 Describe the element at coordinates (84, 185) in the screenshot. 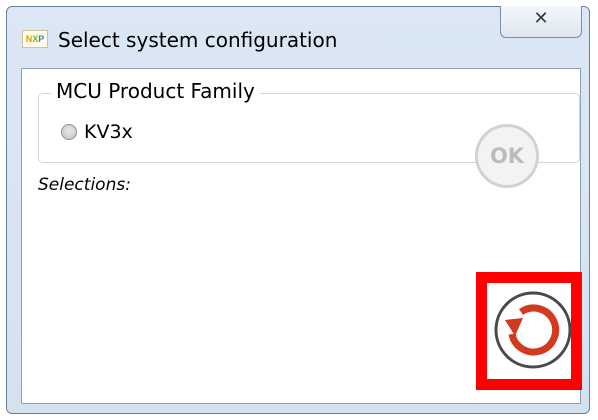

I see `selections-label: Selections:` at that location.